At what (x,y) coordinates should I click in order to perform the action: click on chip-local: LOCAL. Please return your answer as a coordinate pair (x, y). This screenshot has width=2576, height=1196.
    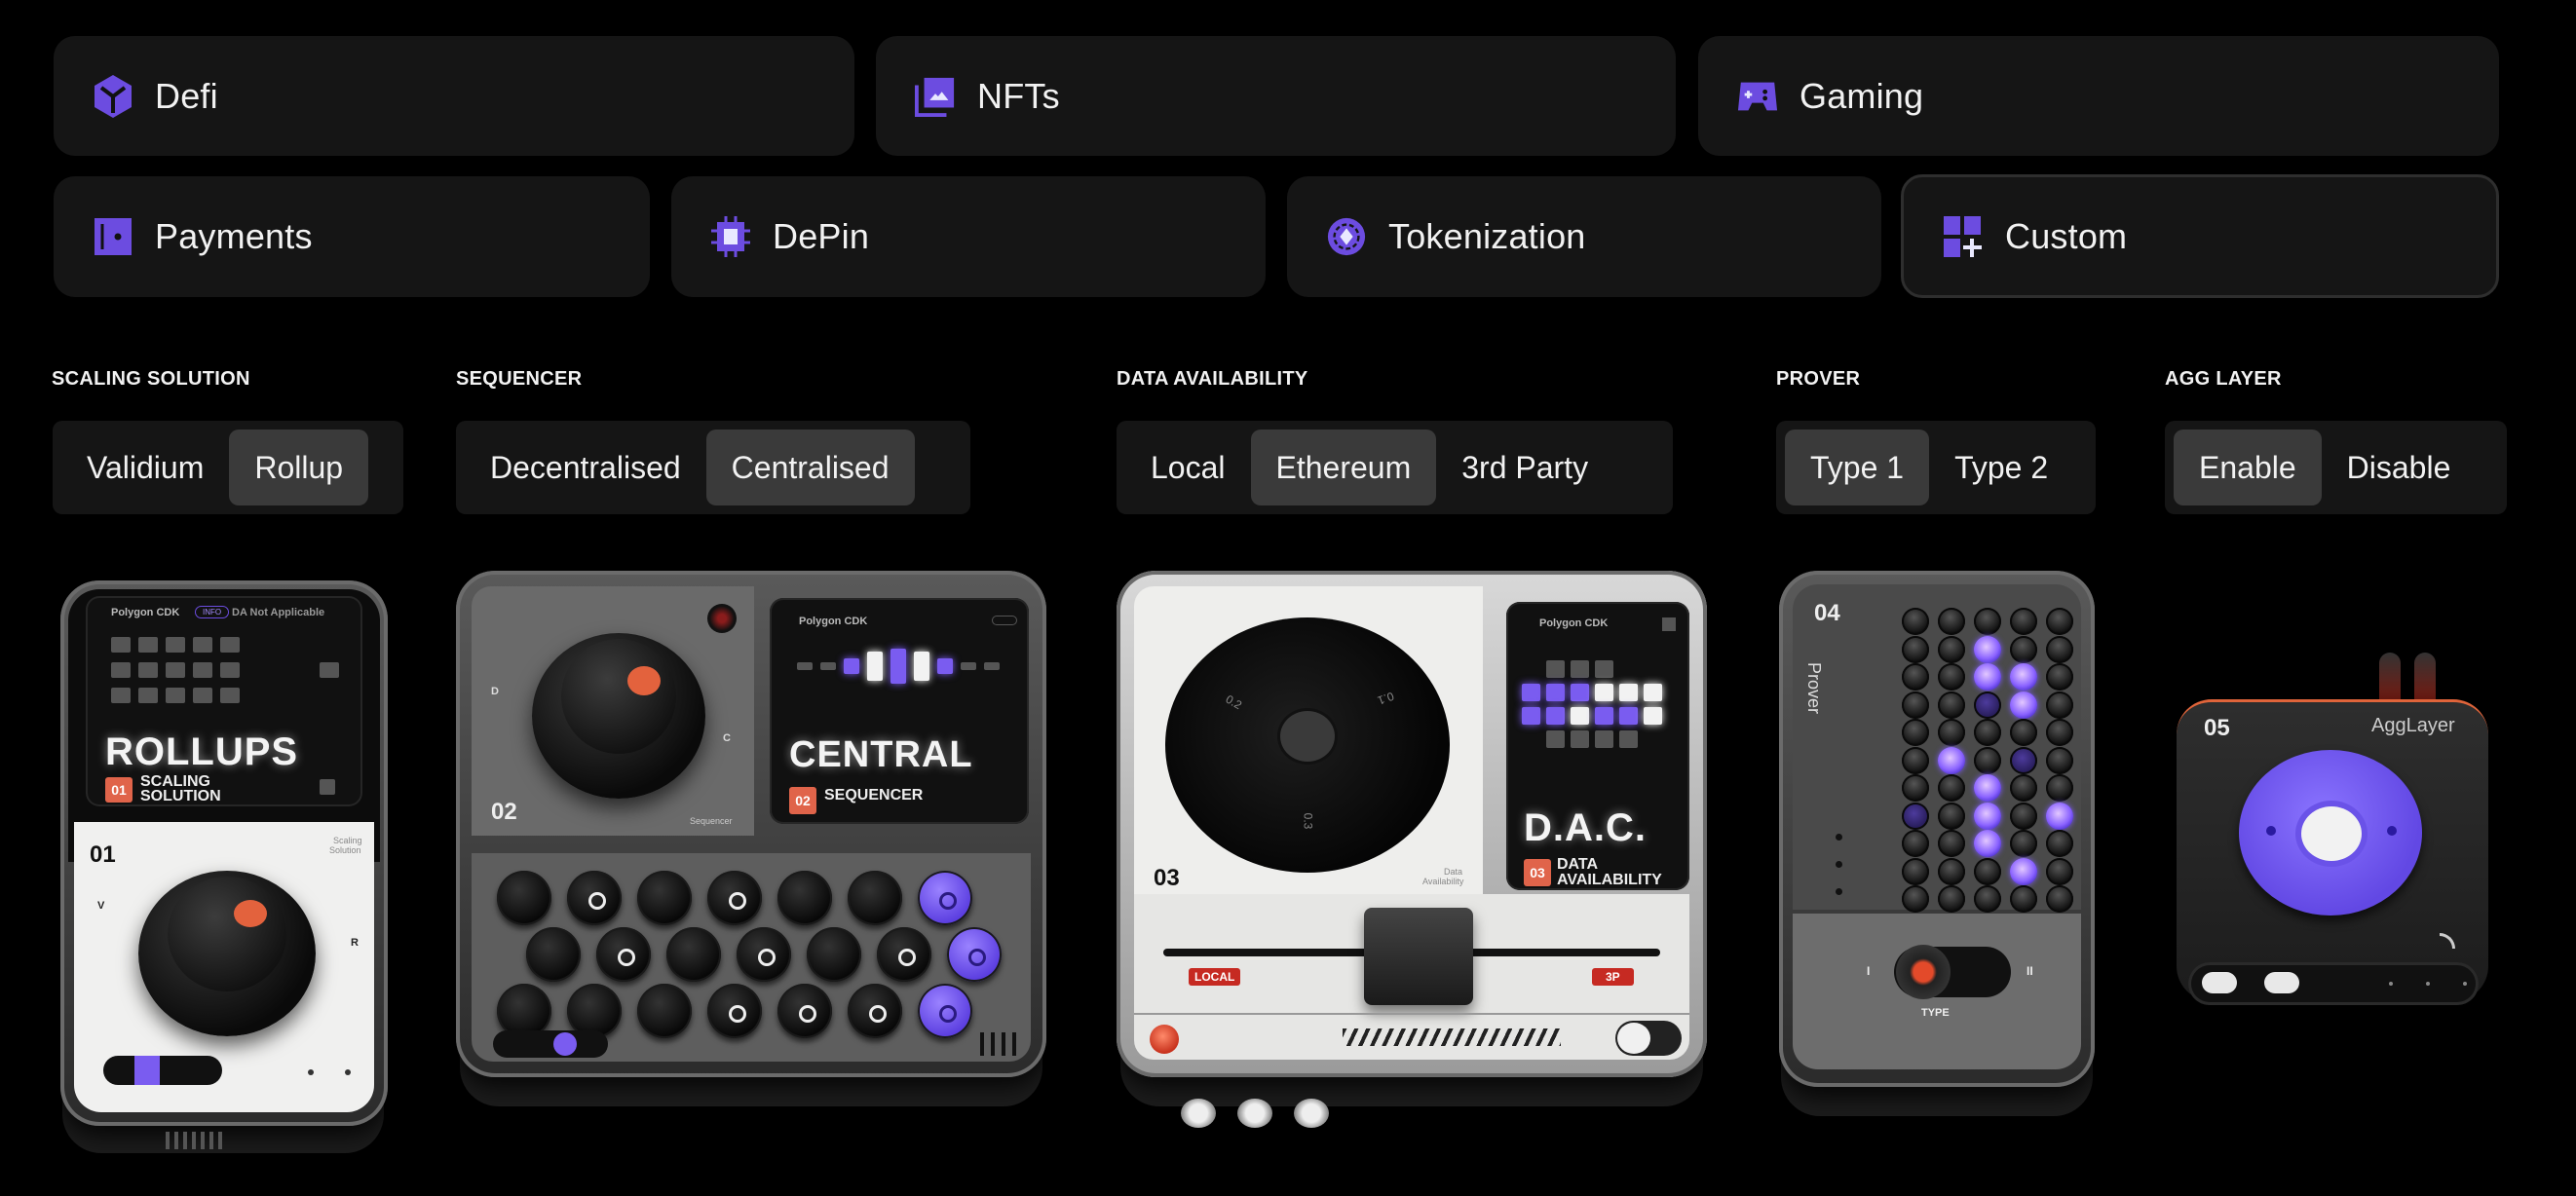
    Looking at the image, I should click on (1215, 977).